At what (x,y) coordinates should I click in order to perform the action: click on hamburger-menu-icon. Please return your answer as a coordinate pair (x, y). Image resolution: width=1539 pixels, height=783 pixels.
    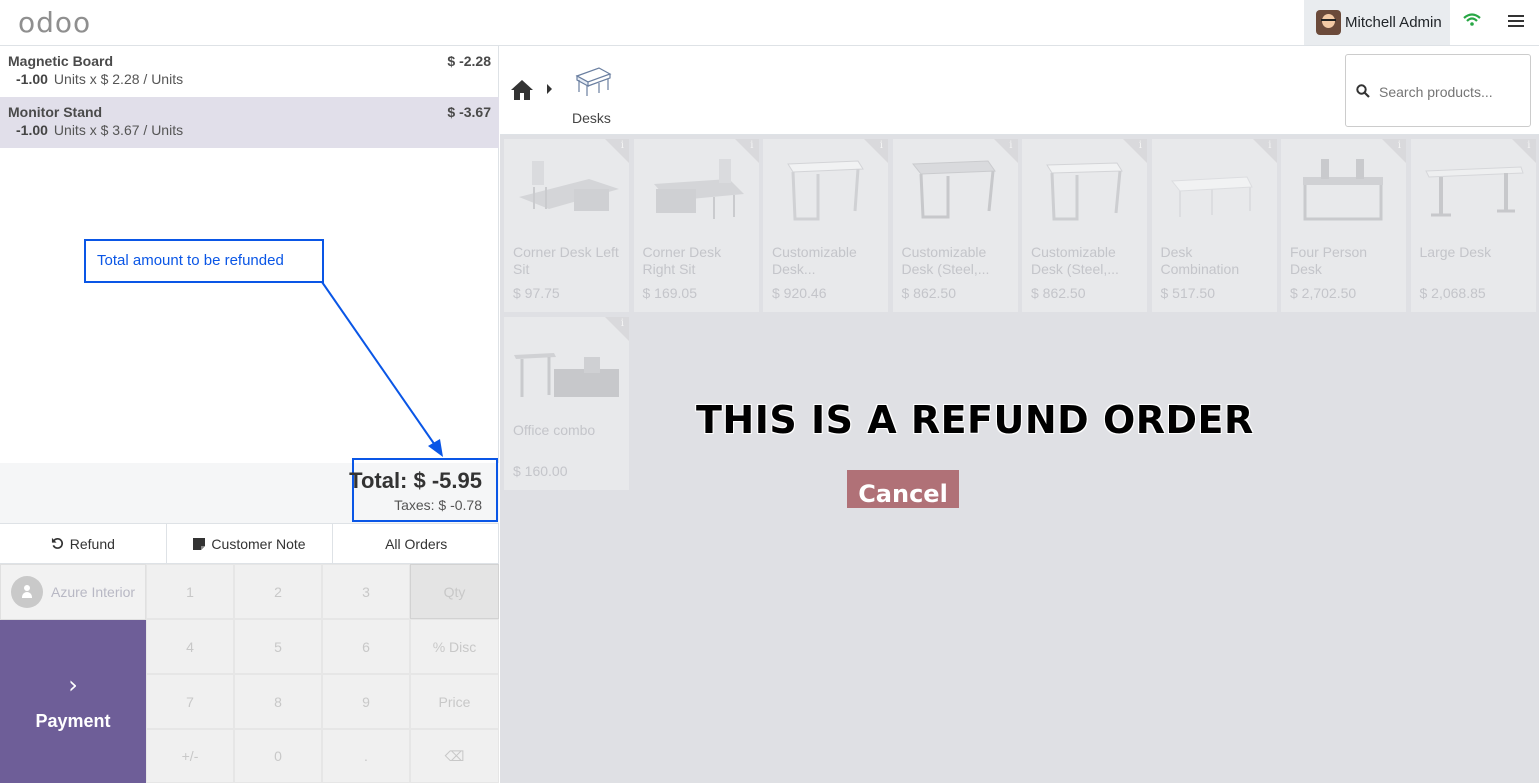
    Looking at the image, I should click on (1516, 22).